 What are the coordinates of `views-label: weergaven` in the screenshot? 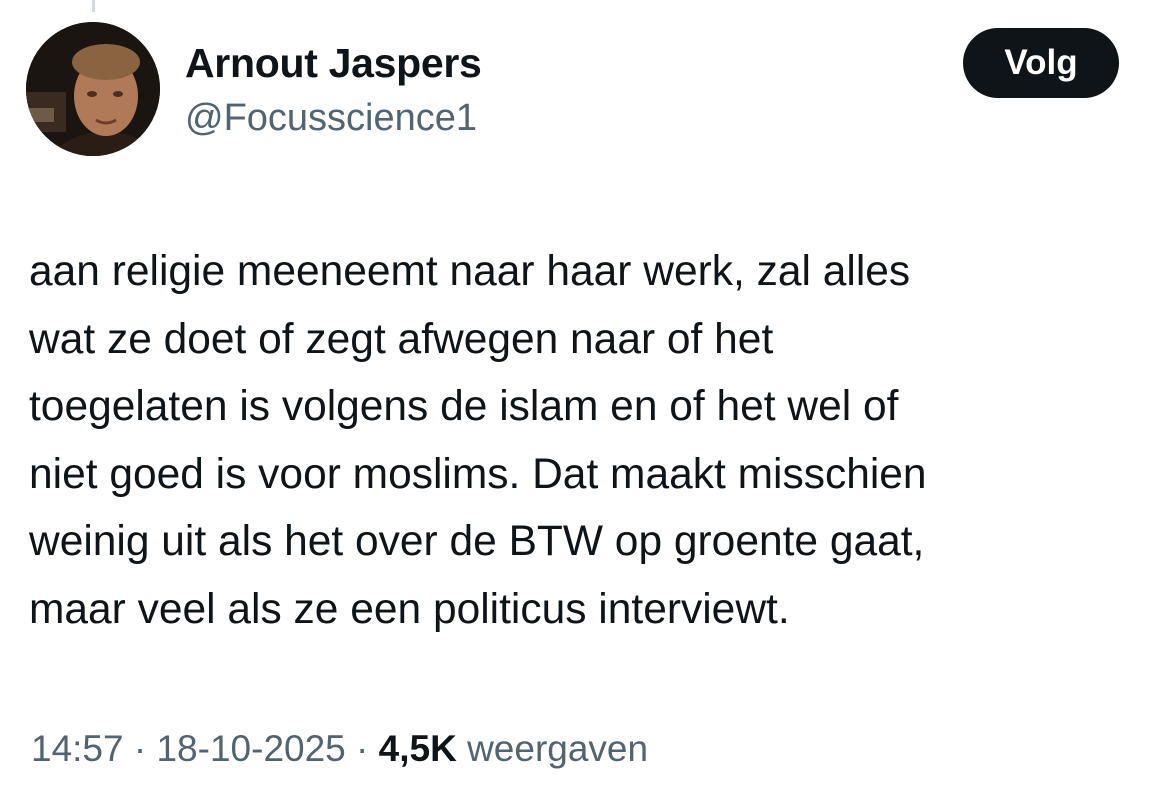 It's located at (557, 748).